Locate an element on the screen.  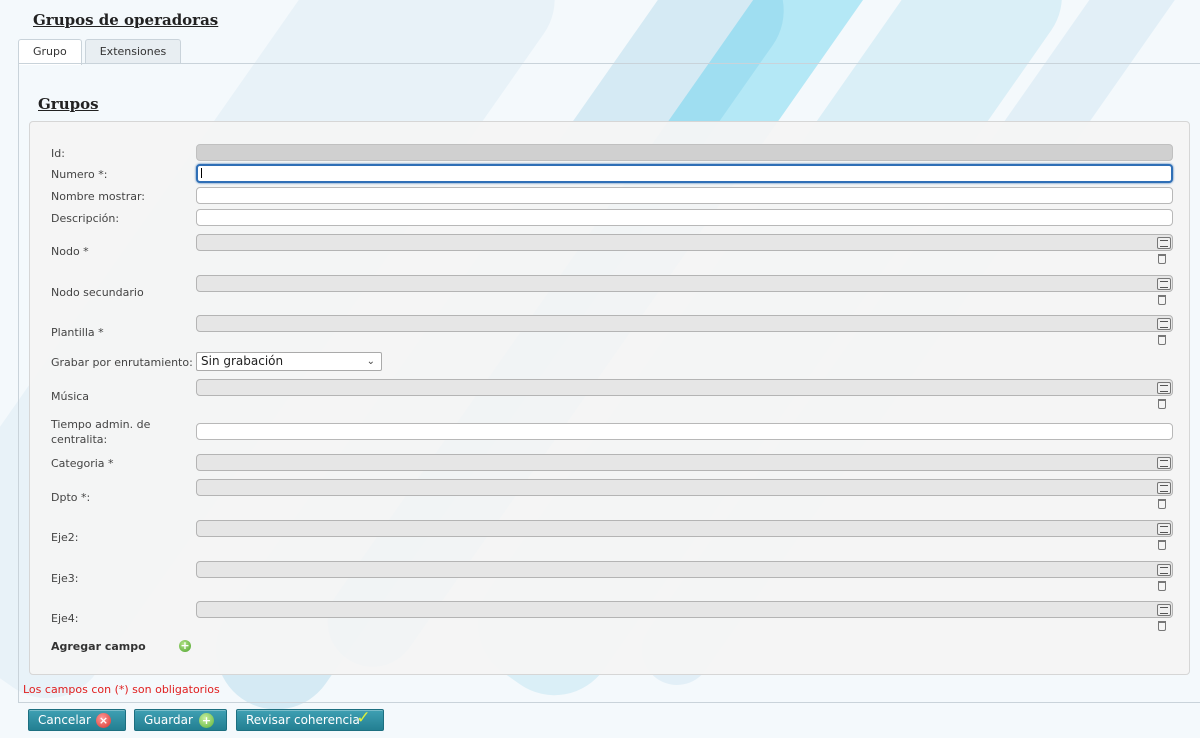
categoria-field is located at coordinates (684, 462).